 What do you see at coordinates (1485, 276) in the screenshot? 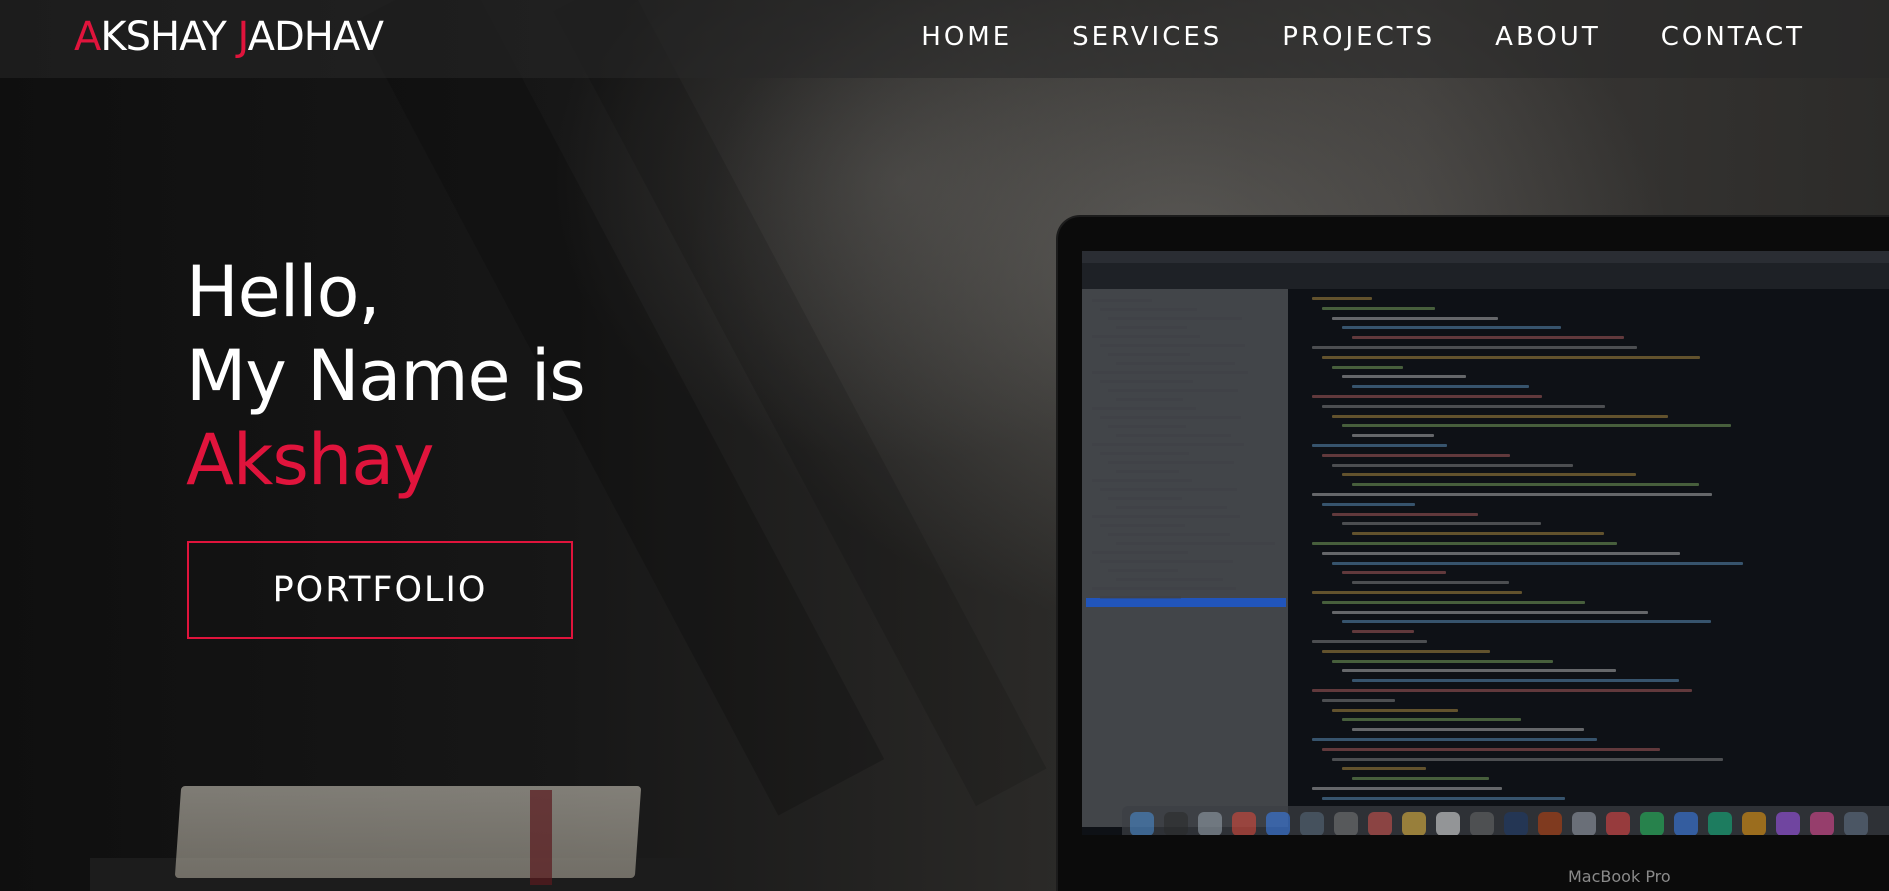
I see `screen-toolbar` at bounding box center [1485, 276].